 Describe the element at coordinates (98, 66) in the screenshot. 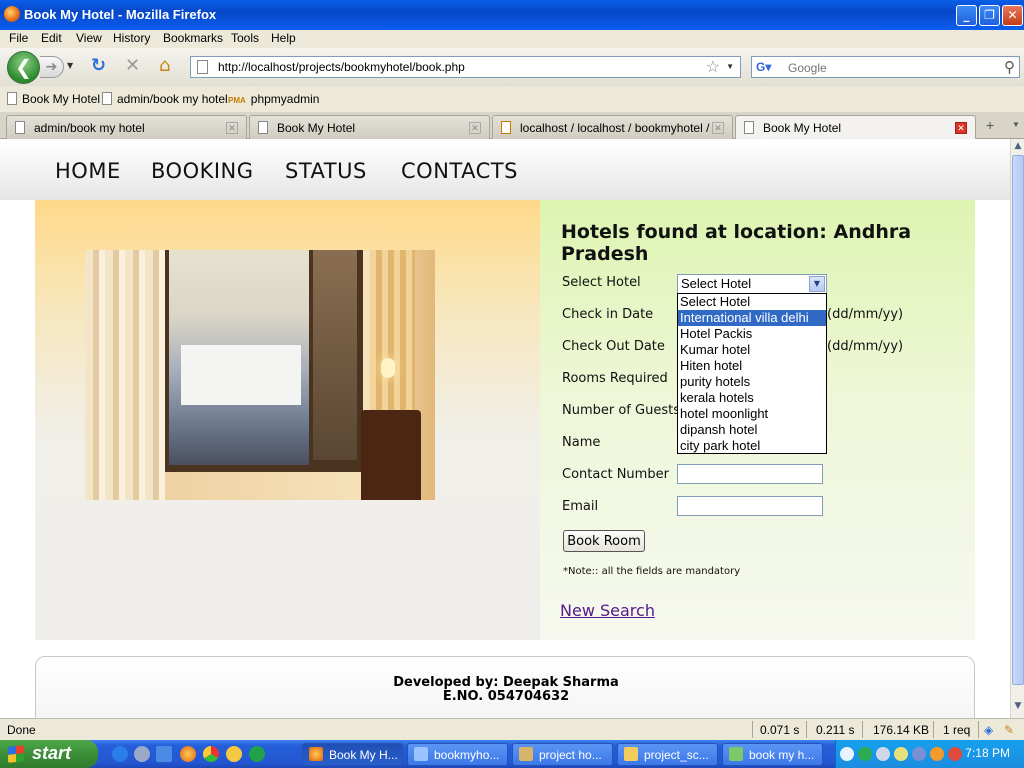

I see `reload-icon: ↻` at that location.